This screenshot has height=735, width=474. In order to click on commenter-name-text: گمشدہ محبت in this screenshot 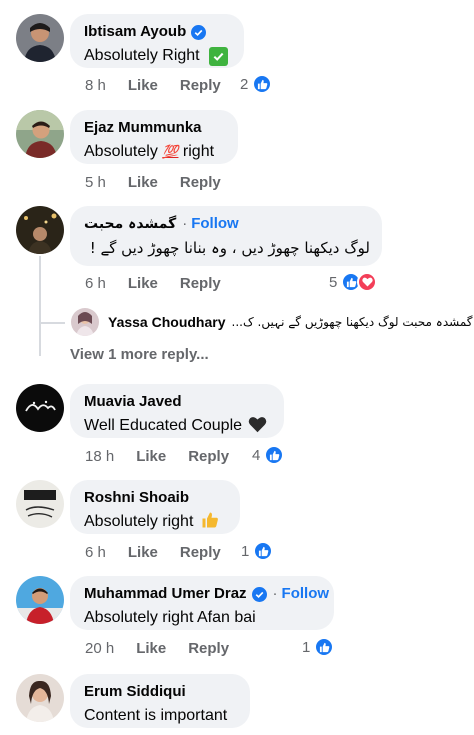, I will do `click(130, 224)`.